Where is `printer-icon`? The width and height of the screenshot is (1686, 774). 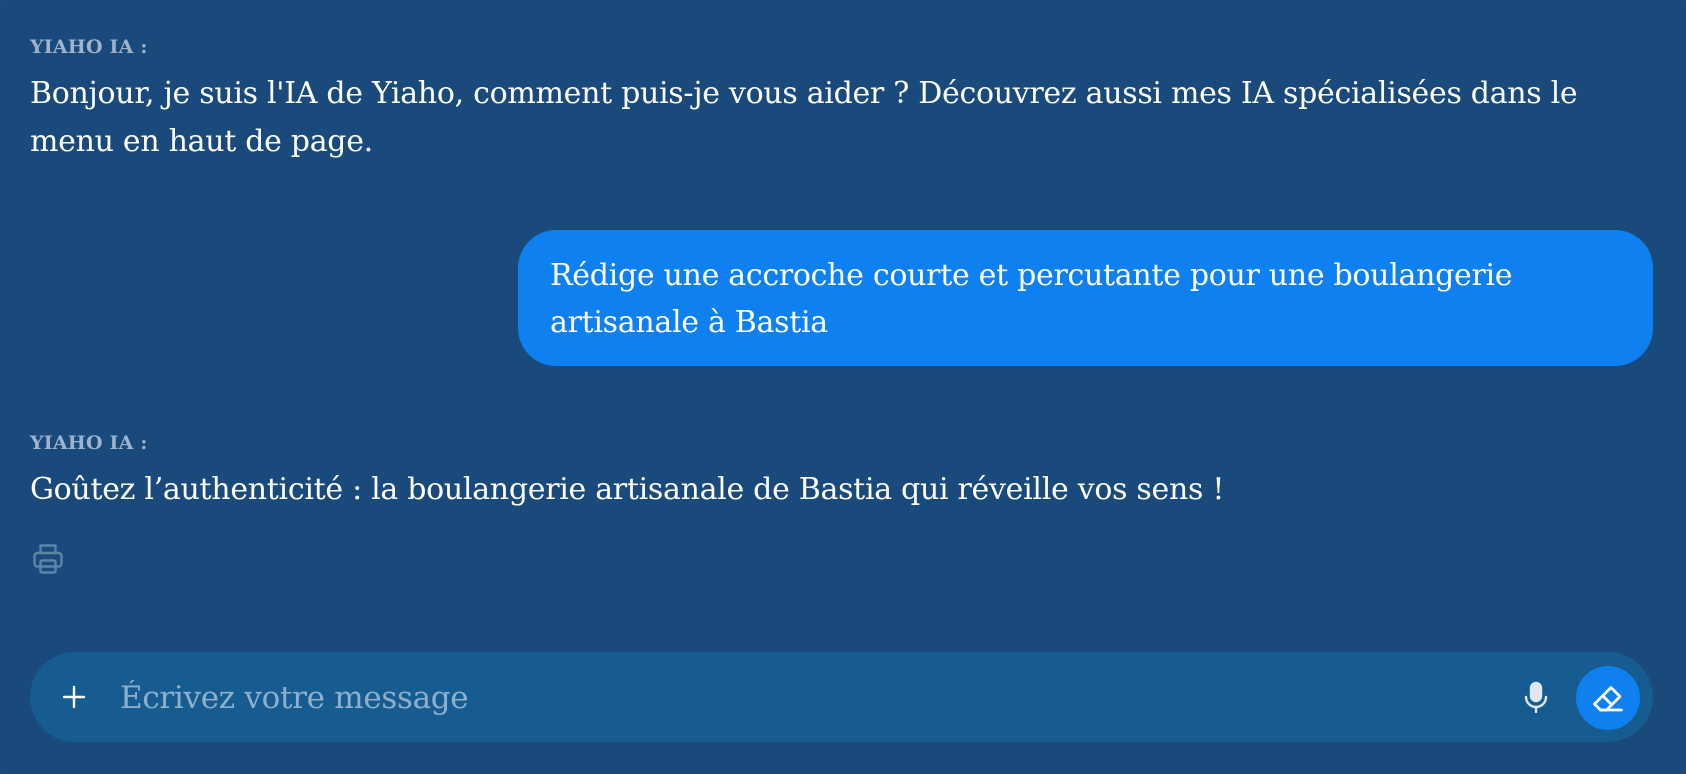
printer-icon is located at coordinates (48, 559).